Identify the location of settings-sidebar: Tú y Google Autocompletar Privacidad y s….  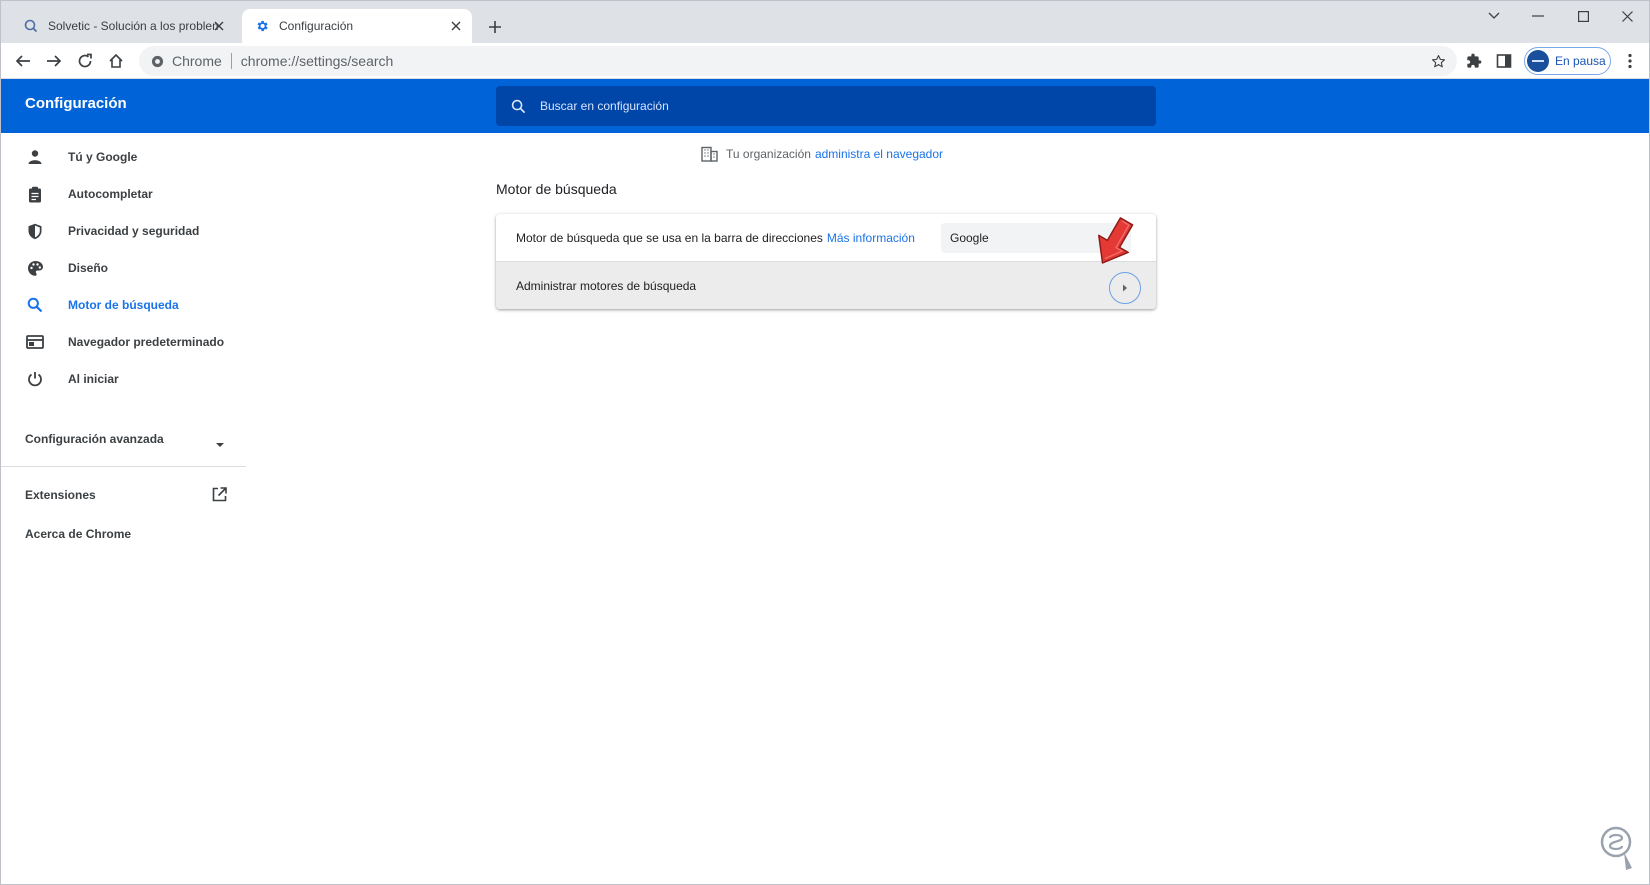
(123, 508).